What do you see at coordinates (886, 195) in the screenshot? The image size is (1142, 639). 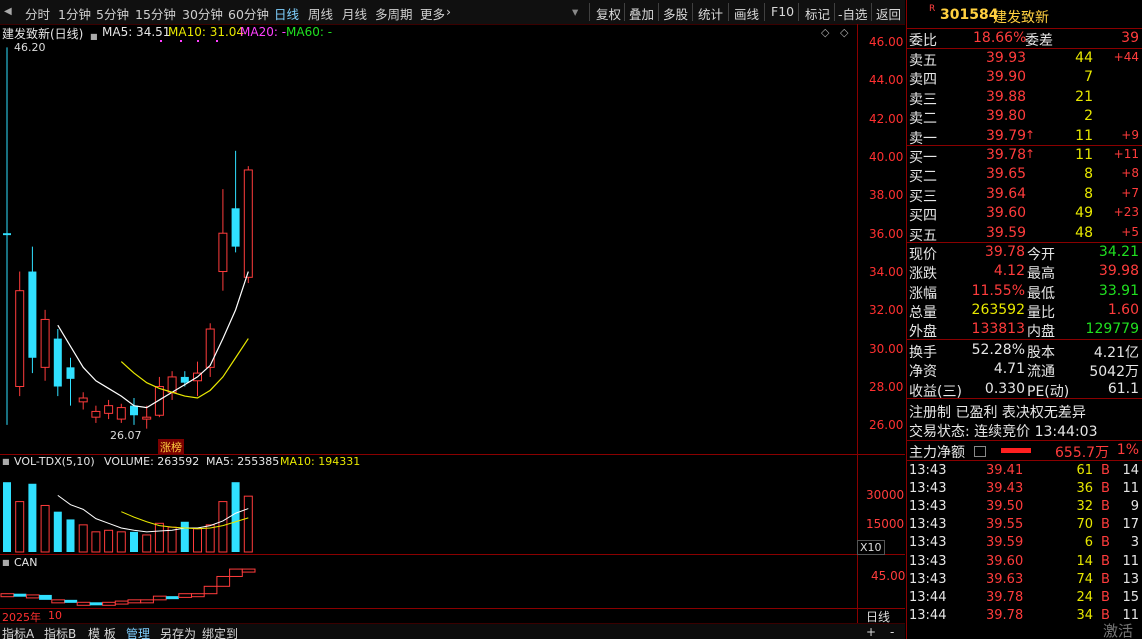 I see `price-tick: 38.00` at bounding box center [886, 195].